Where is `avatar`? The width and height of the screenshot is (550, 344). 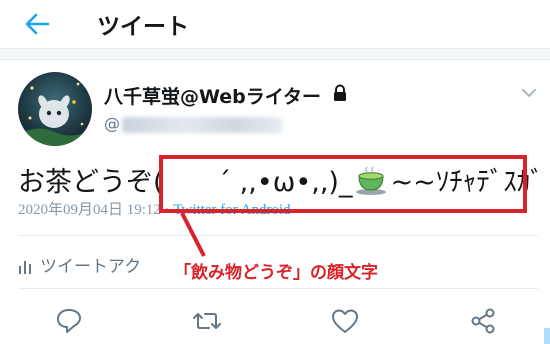
avatar is located at coordinates (55, 109).